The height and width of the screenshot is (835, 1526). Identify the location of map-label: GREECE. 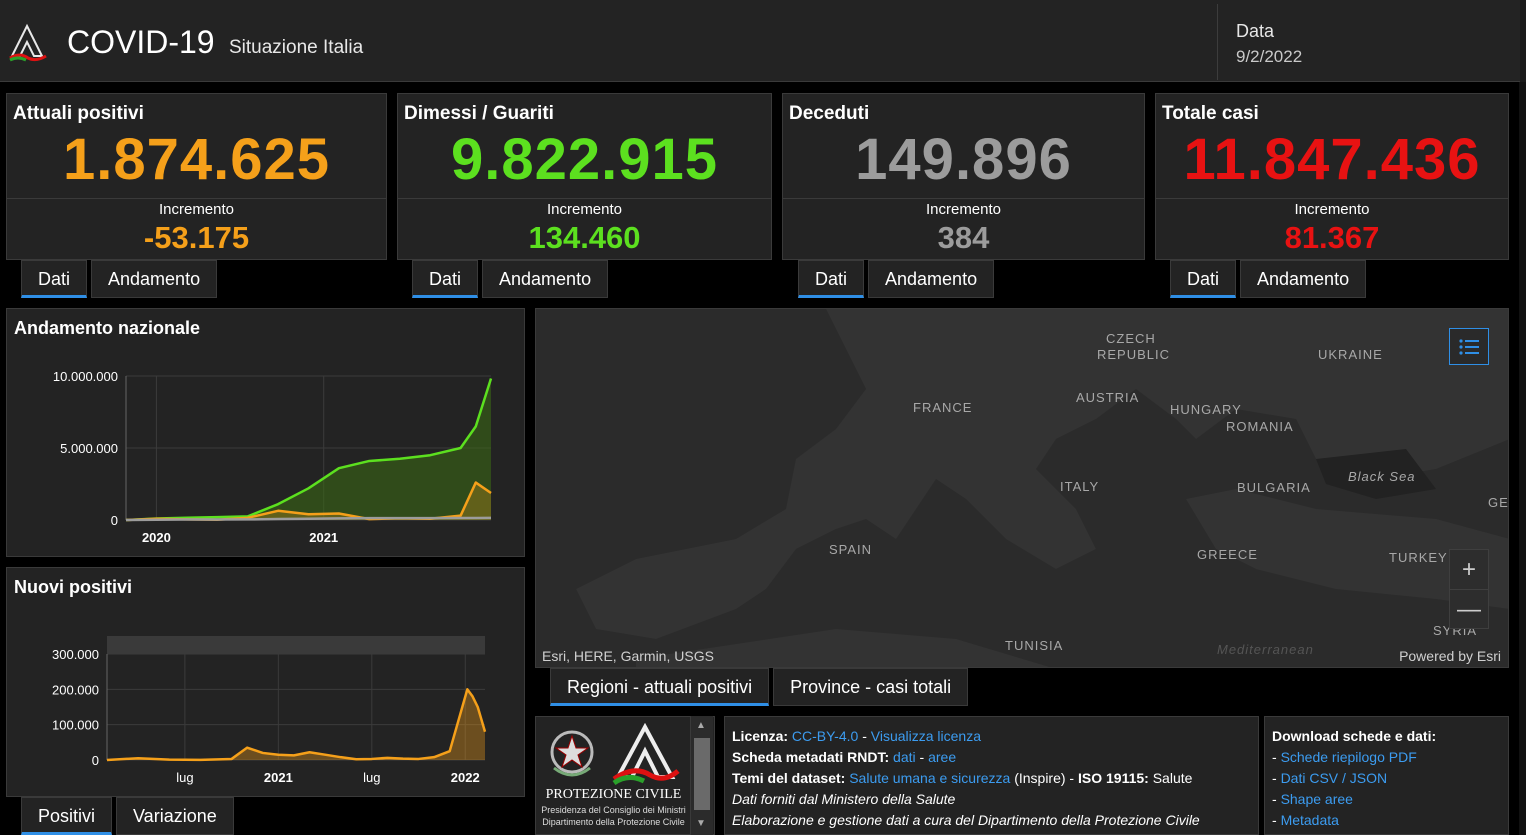
(1227, 554).